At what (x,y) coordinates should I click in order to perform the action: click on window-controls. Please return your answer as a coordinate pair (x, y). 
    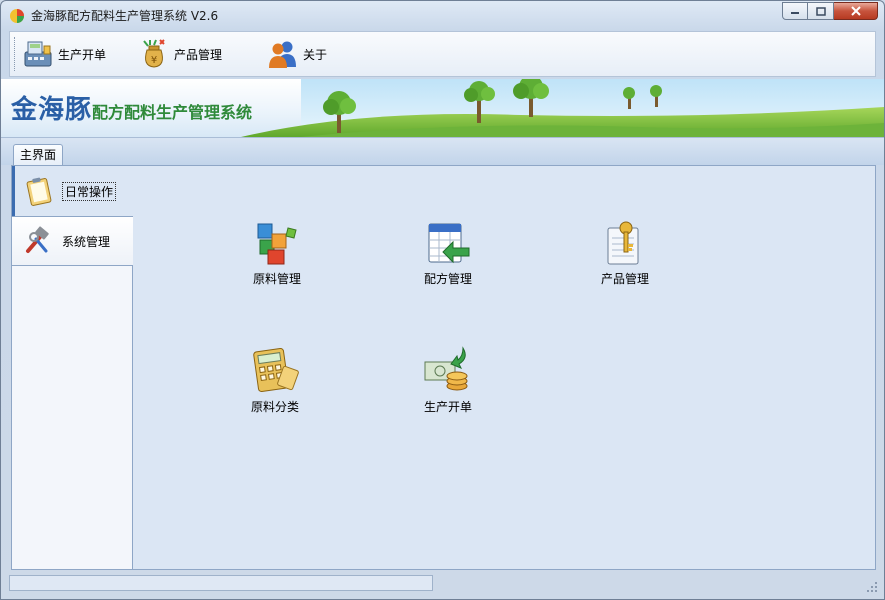
    Looking at the image, I should click on (830, 11).